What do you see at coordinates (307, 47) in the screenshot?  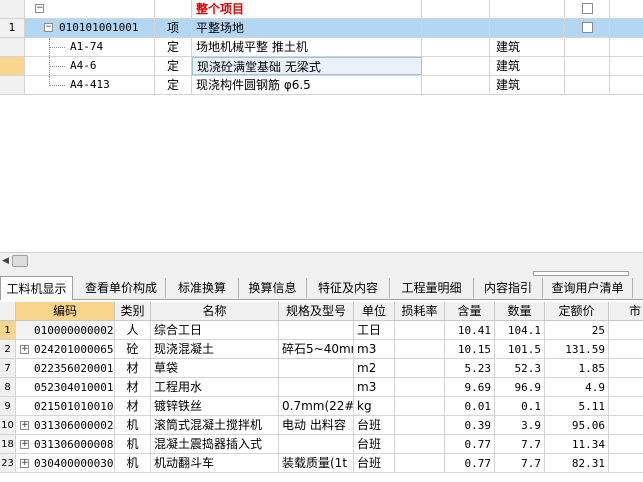 I see `quota-name: 场地机械平整 推土机` at bounding box center [307, 47].